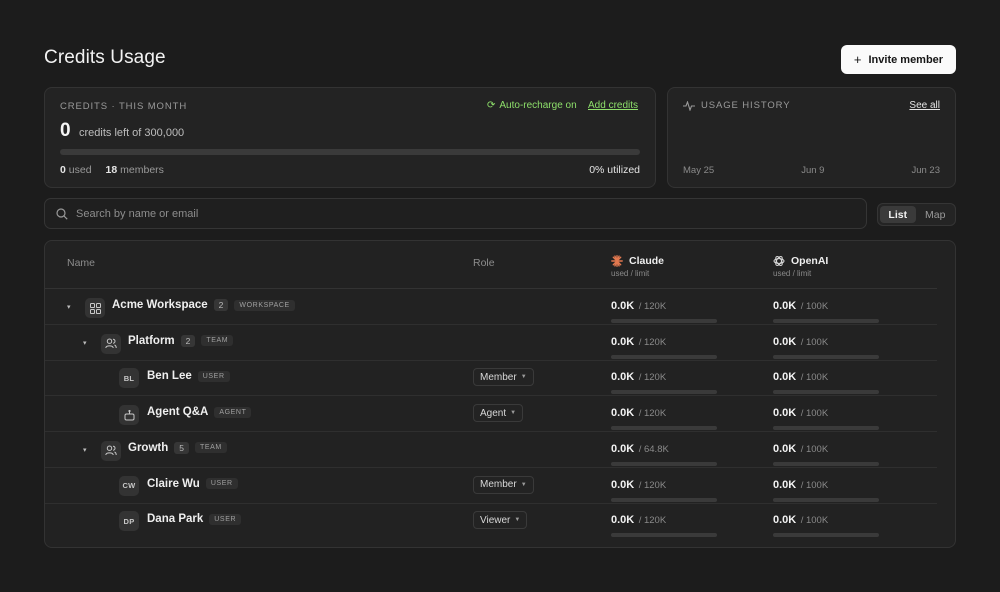 The height and width of the screenshot is (592, 1000). I want to click on utilized-text: 0% utilized, so click(614, 170).